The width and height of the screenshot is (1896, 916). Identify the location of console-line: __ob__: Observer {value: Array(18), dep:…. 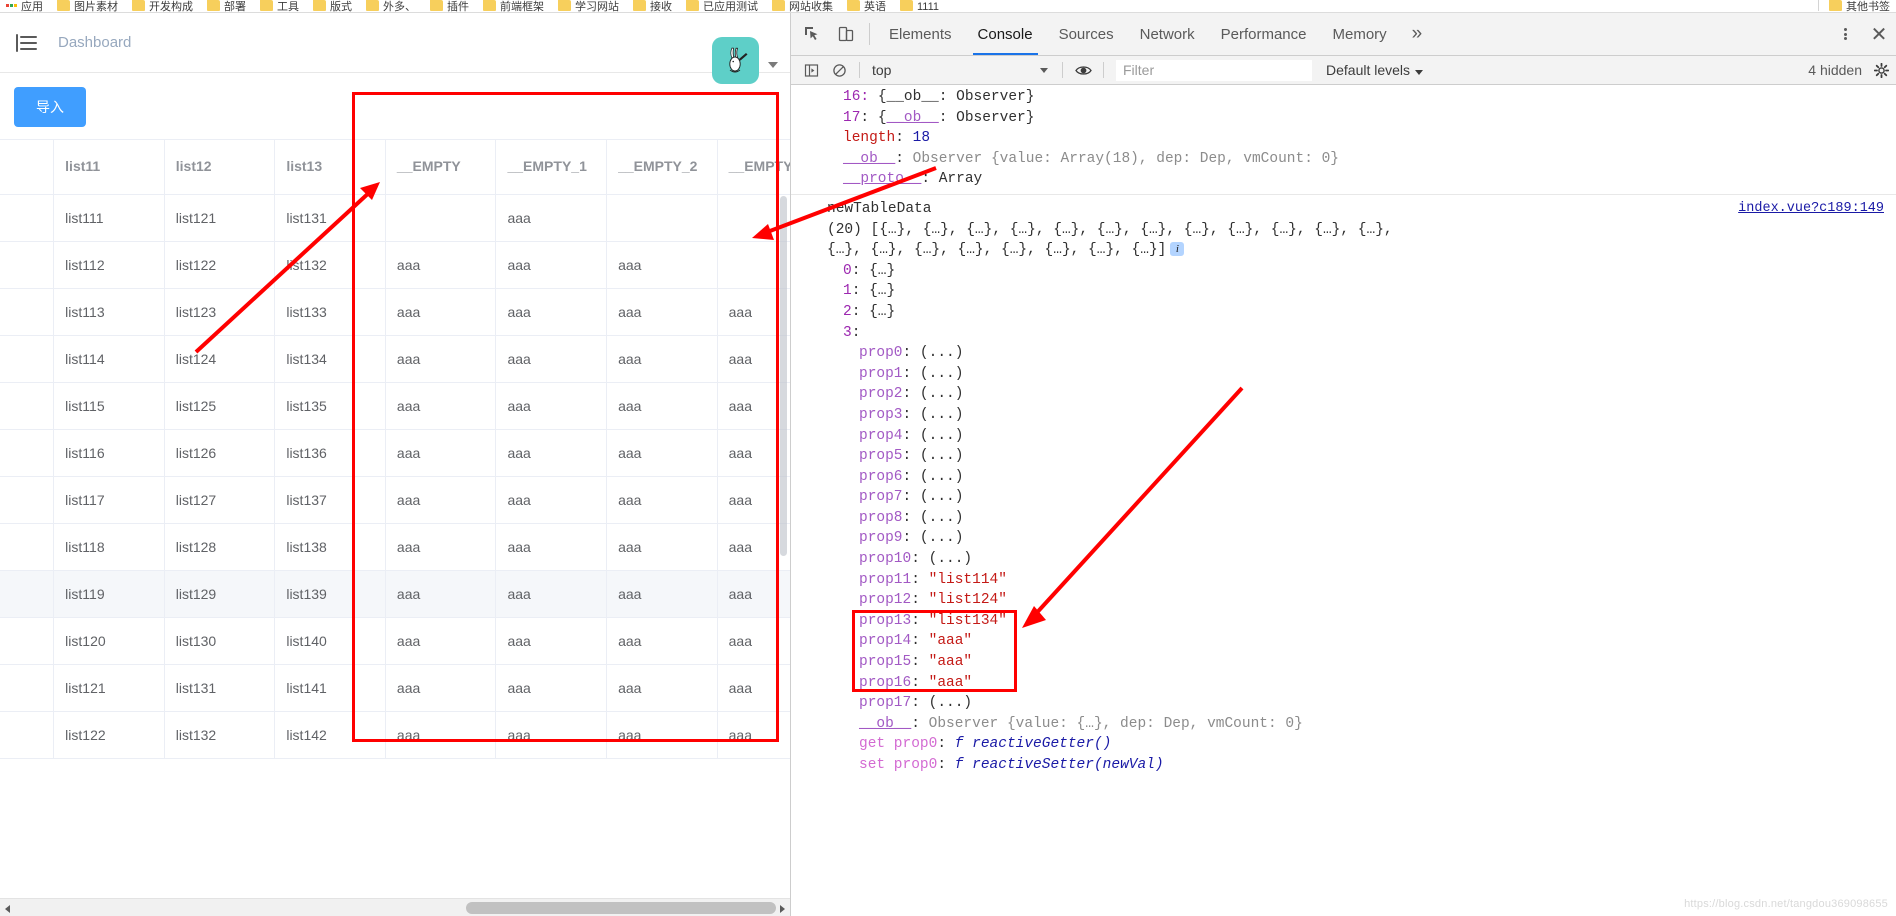
(1343, 159).